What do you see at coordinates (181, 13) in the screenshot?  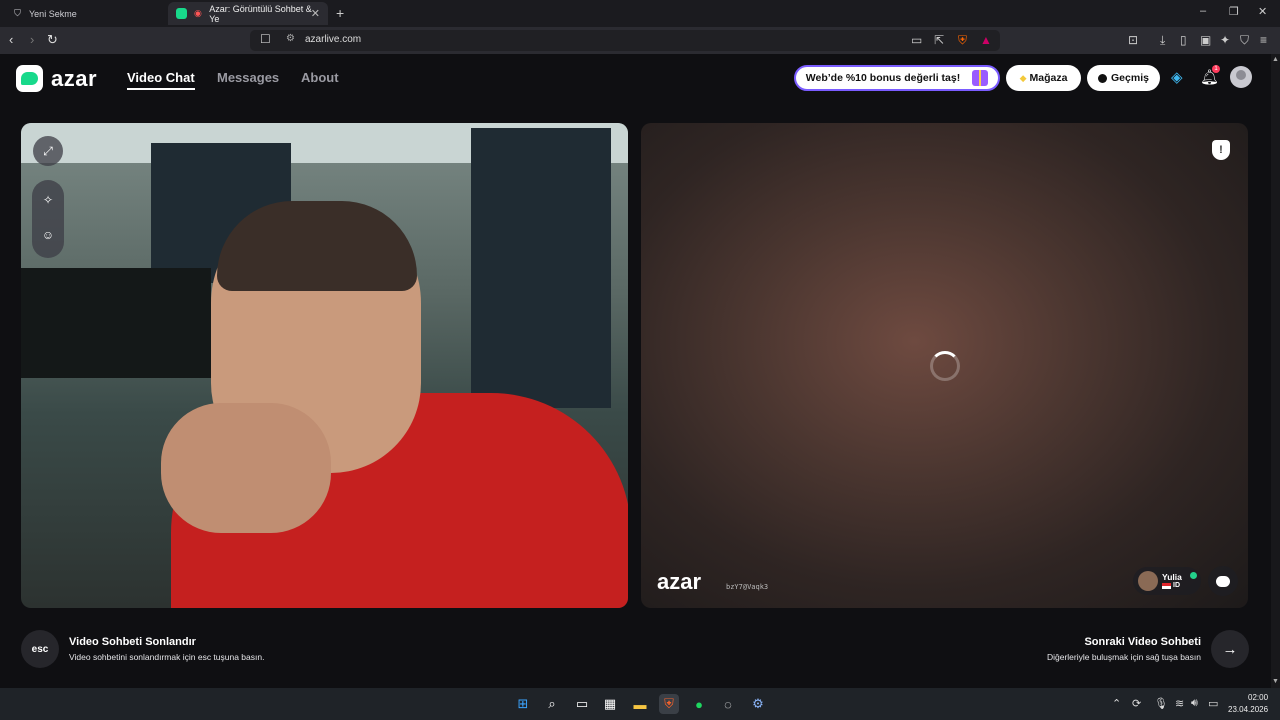 I see `azar-favicon-icon` at bounding box center [181, 13].